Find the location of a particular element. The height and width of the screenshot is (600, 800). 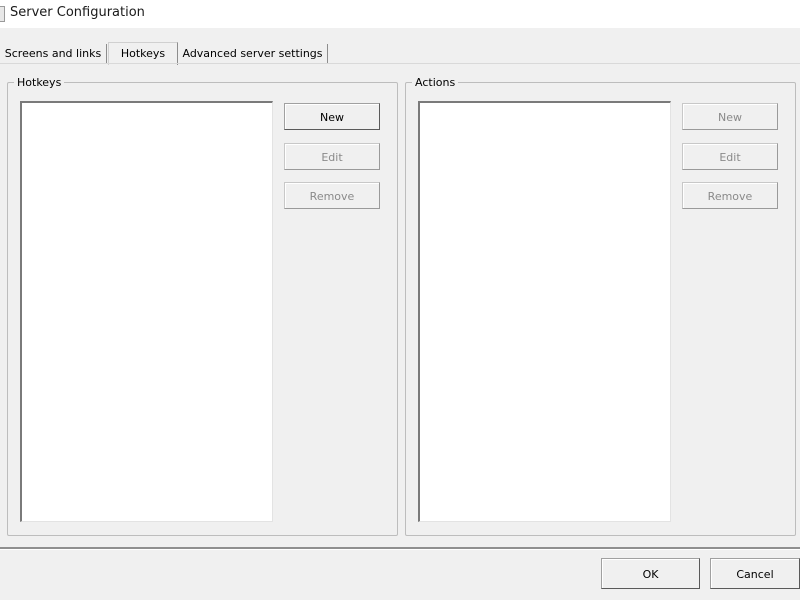

tab-advanced-server-settings: Advanced server settings is located at coordinates (253, 54).